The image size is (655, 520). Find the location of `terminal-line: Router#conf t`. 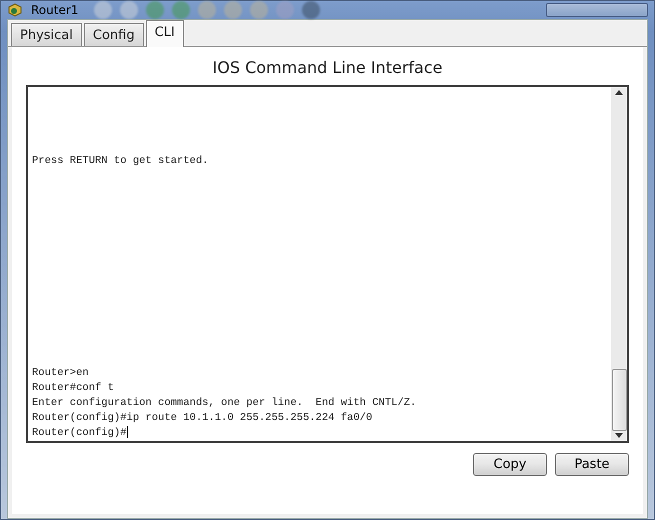

terminal-line: Router#conf t is located at coordinates (73, 388).